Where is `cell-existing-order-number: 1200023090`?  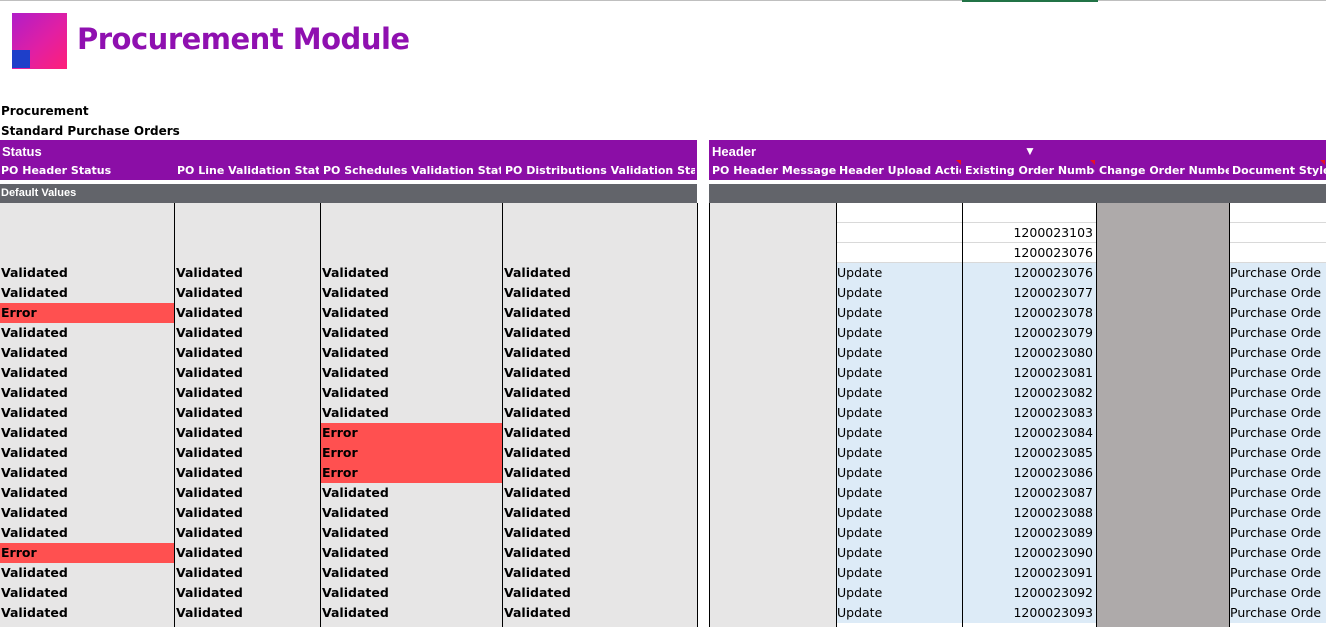 cell-existing-order-number: 1200023090 is located at coordinates (1029, 553).